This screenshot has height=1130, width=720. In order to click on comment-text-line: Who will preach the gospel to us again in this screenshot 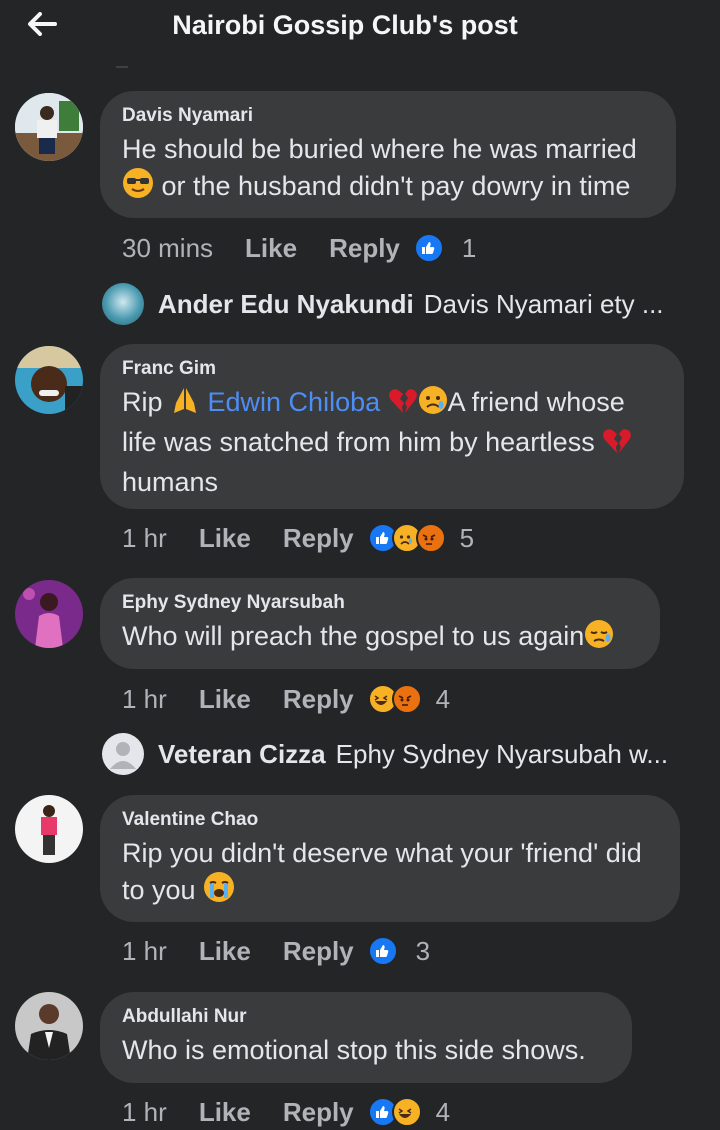, I will do `click(353, 636)`.